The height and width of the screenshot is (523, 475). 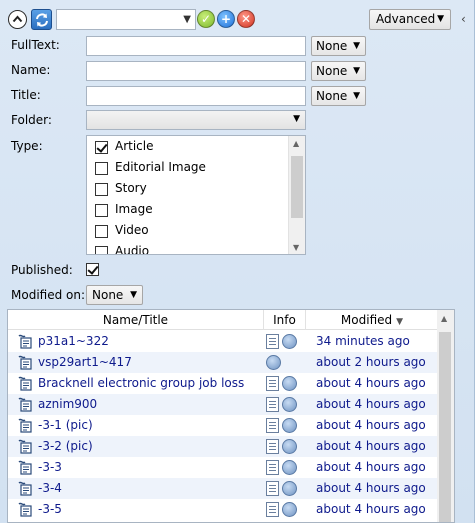 I want to click on type-item-label: Audio, so click(x=132, y=249).